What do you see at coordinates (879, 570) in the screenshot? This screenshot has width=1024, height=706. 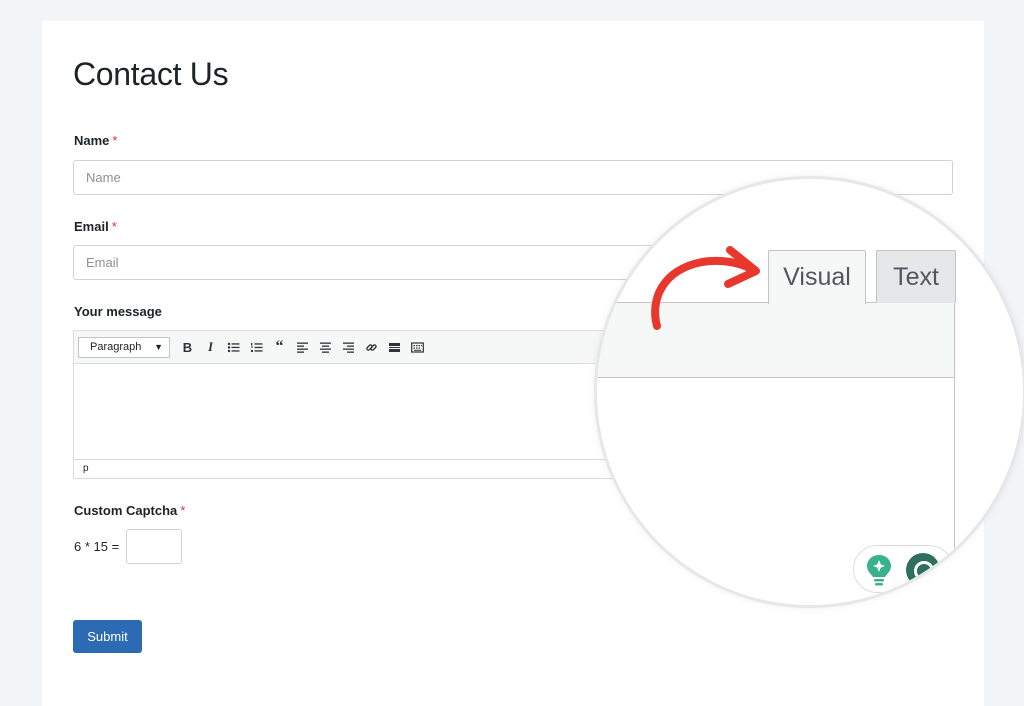 I see `lightbulb-icon` at bounding box center [879, 570].